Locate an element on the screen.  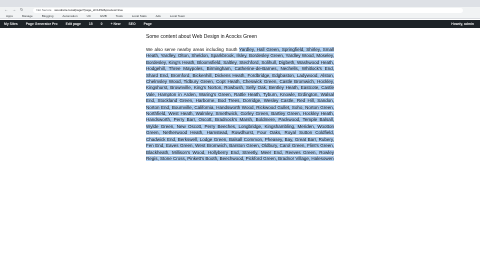
admin-my-sites: My Sites is located at coordinates (11, 24).